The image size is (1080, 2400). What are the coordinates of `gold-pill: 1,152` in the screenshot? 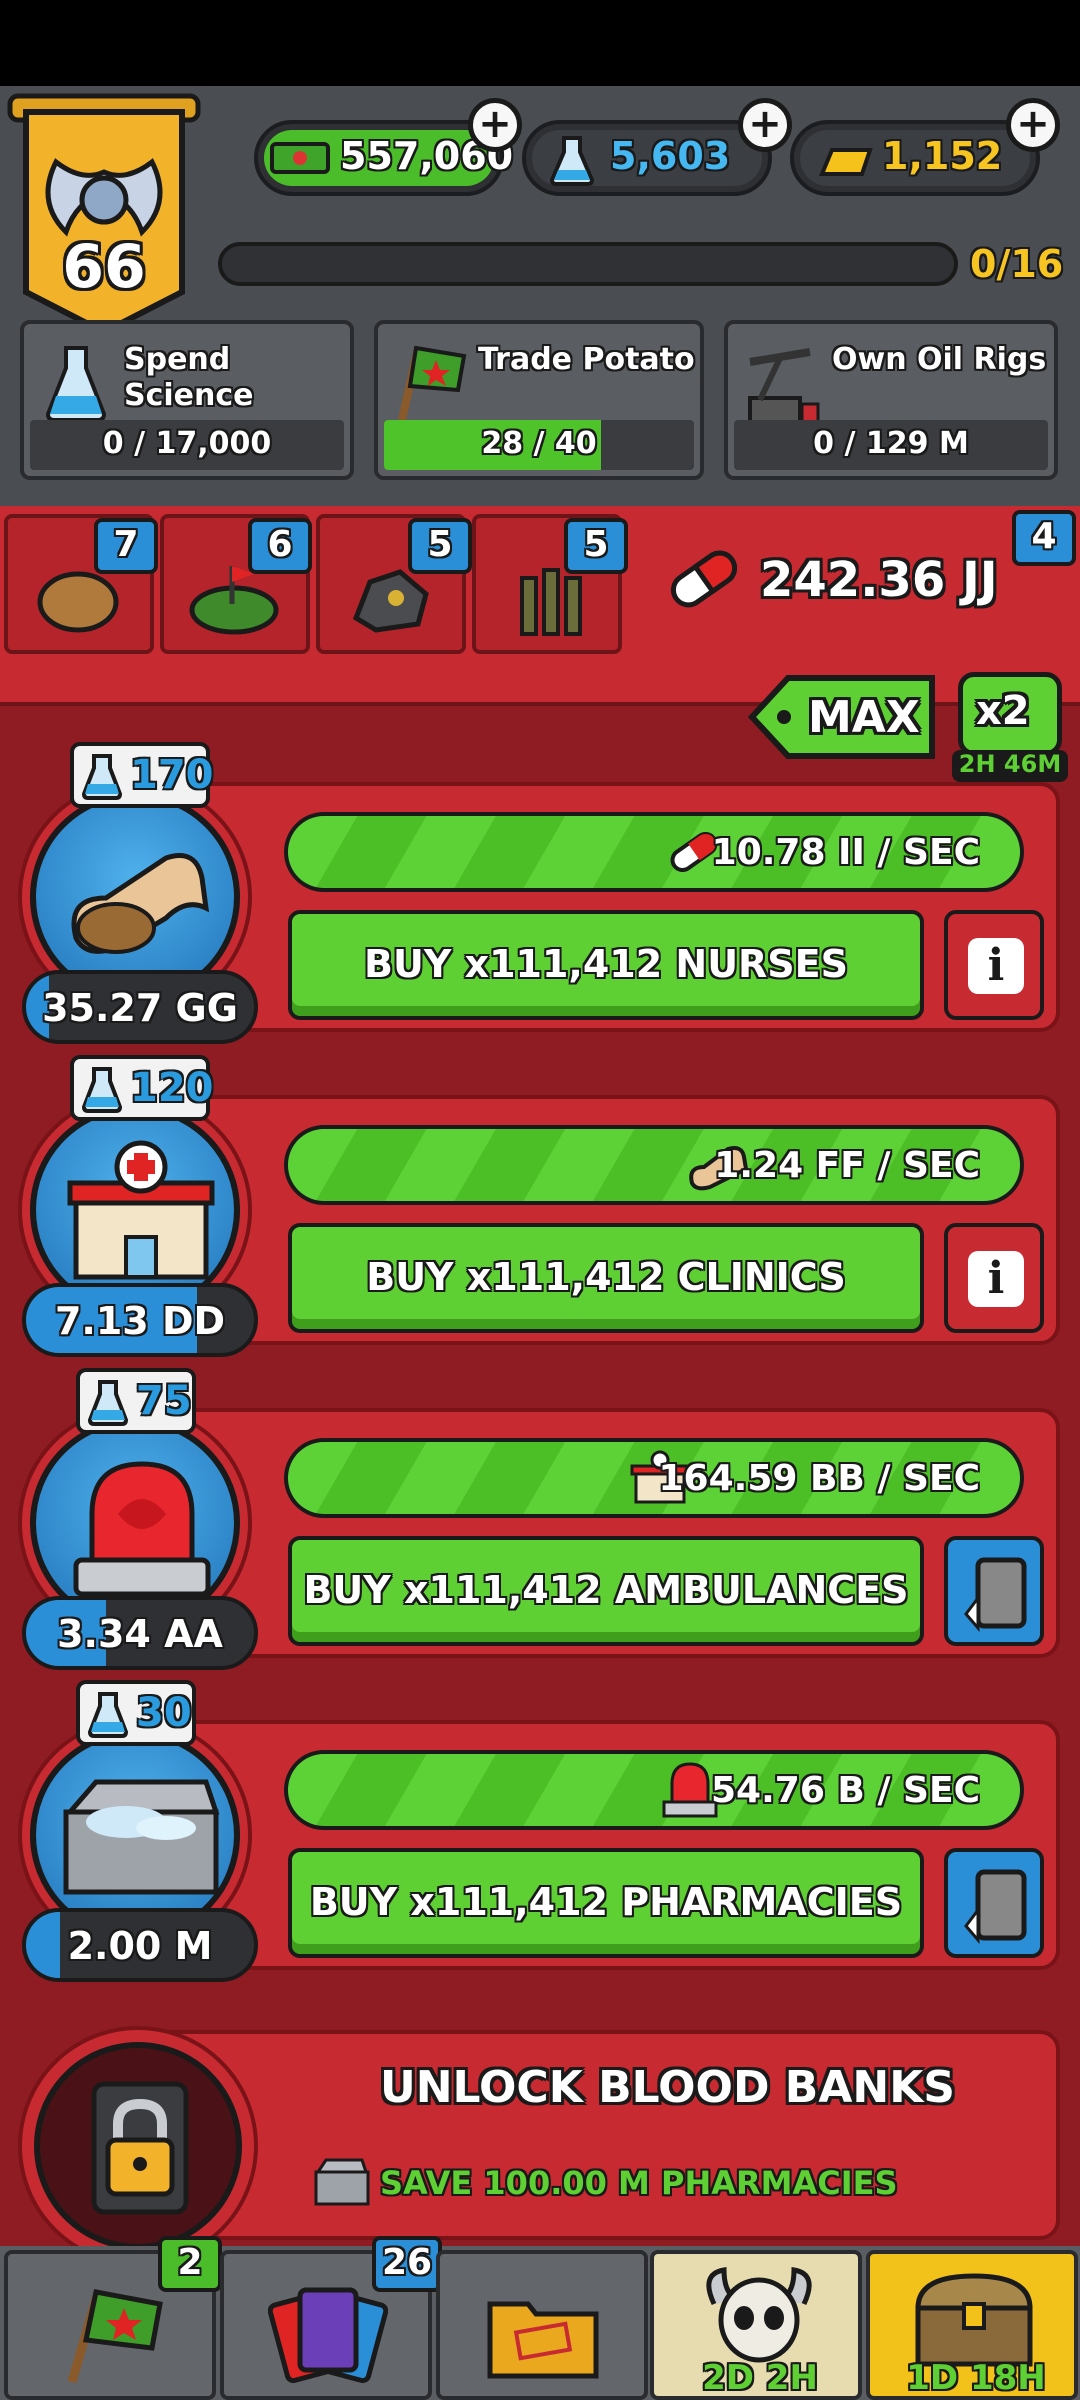 It's located at (915, 158).